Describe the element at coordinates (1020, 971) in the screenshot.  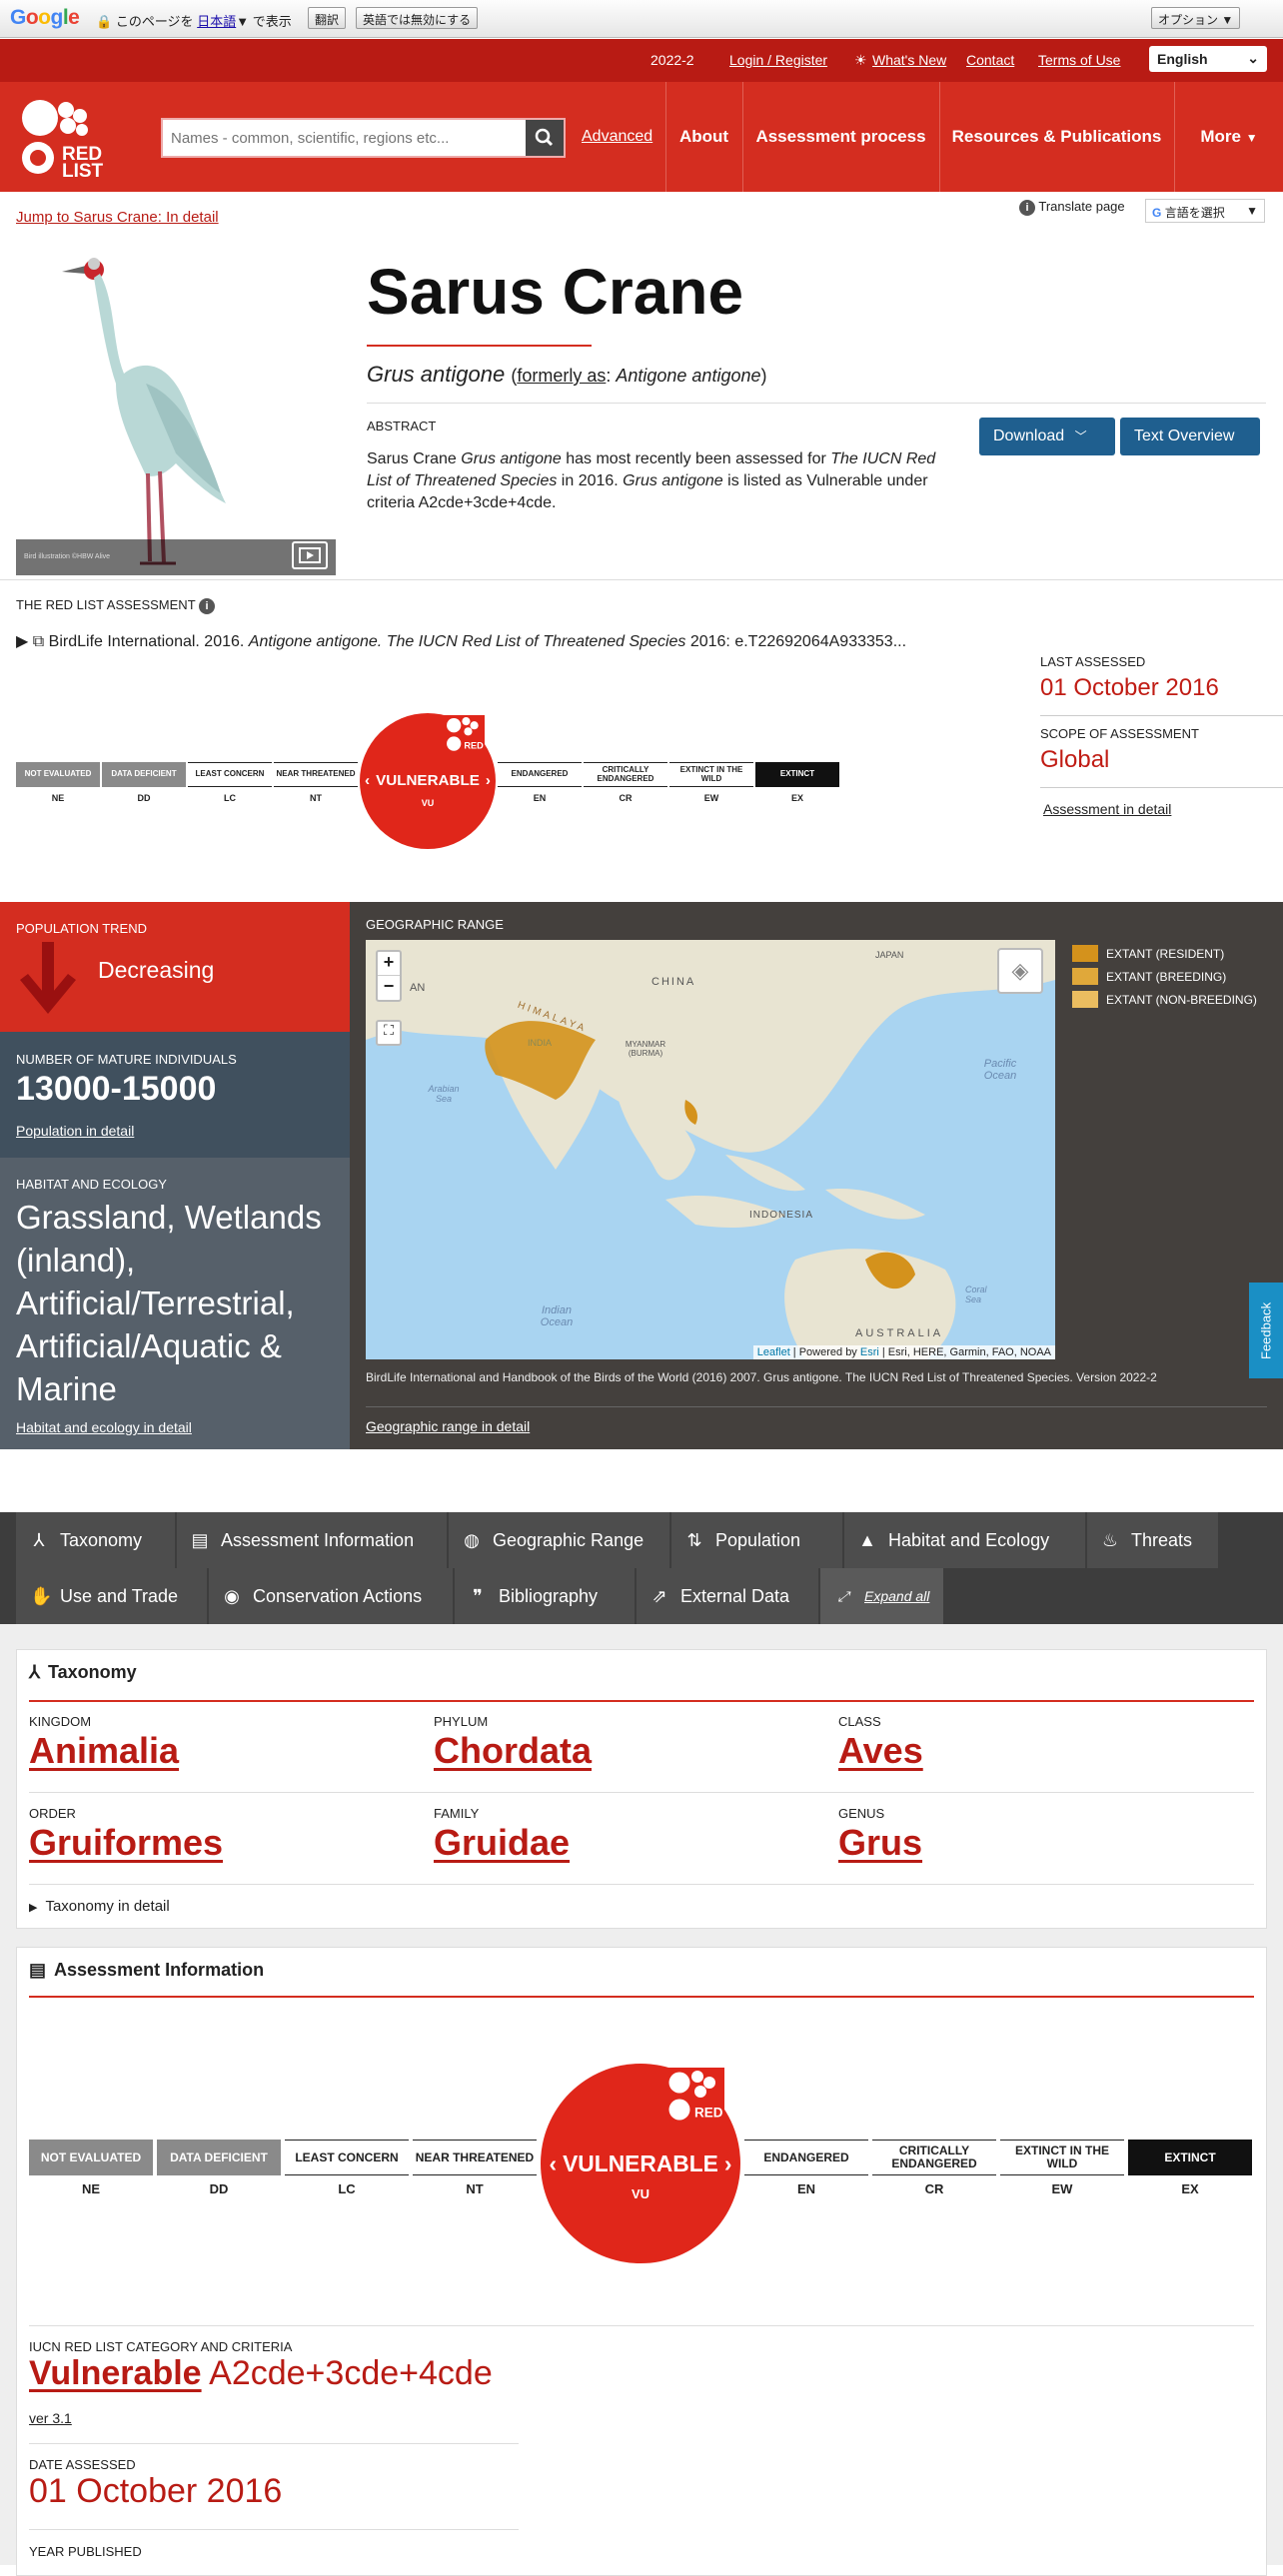
I see `layers-icon: ◈` at that location.